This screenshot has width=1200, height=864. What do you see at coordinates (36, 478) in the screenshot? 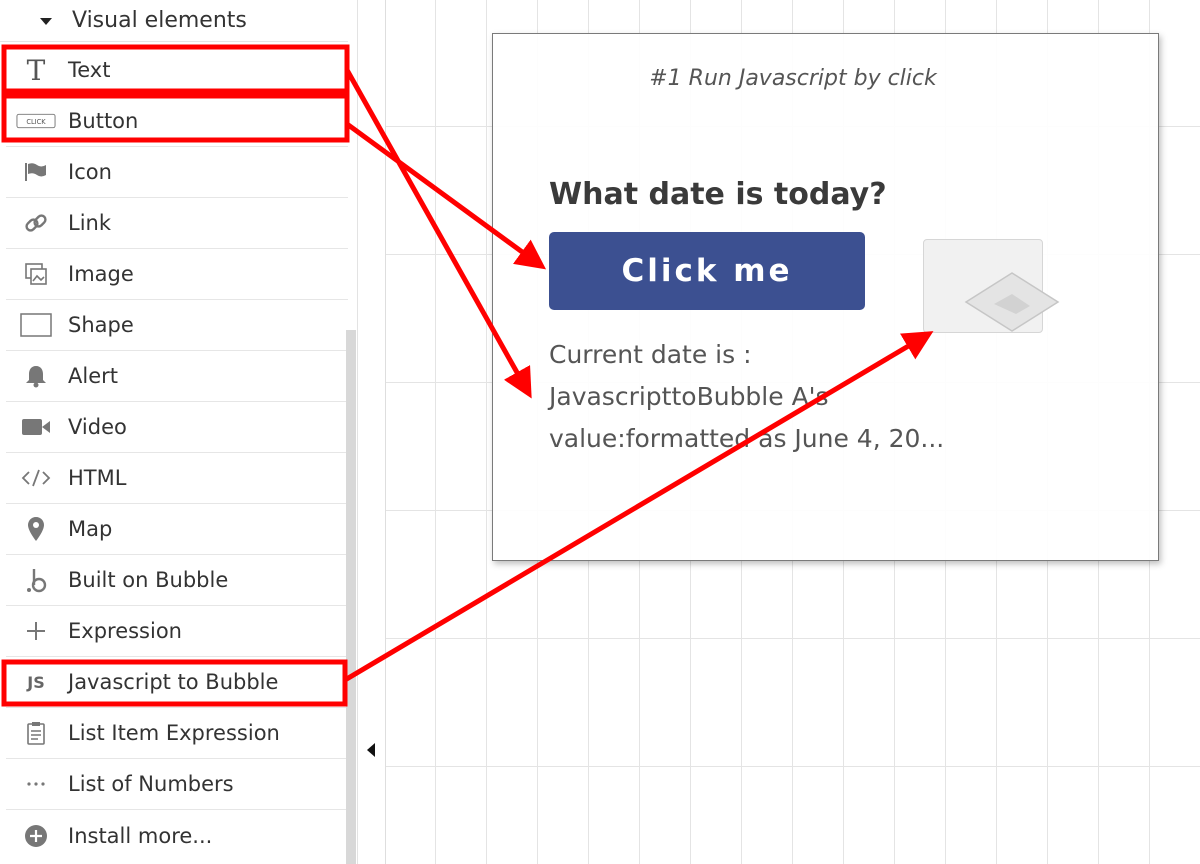
I see `code-icon` at bounding box center [36, 478].